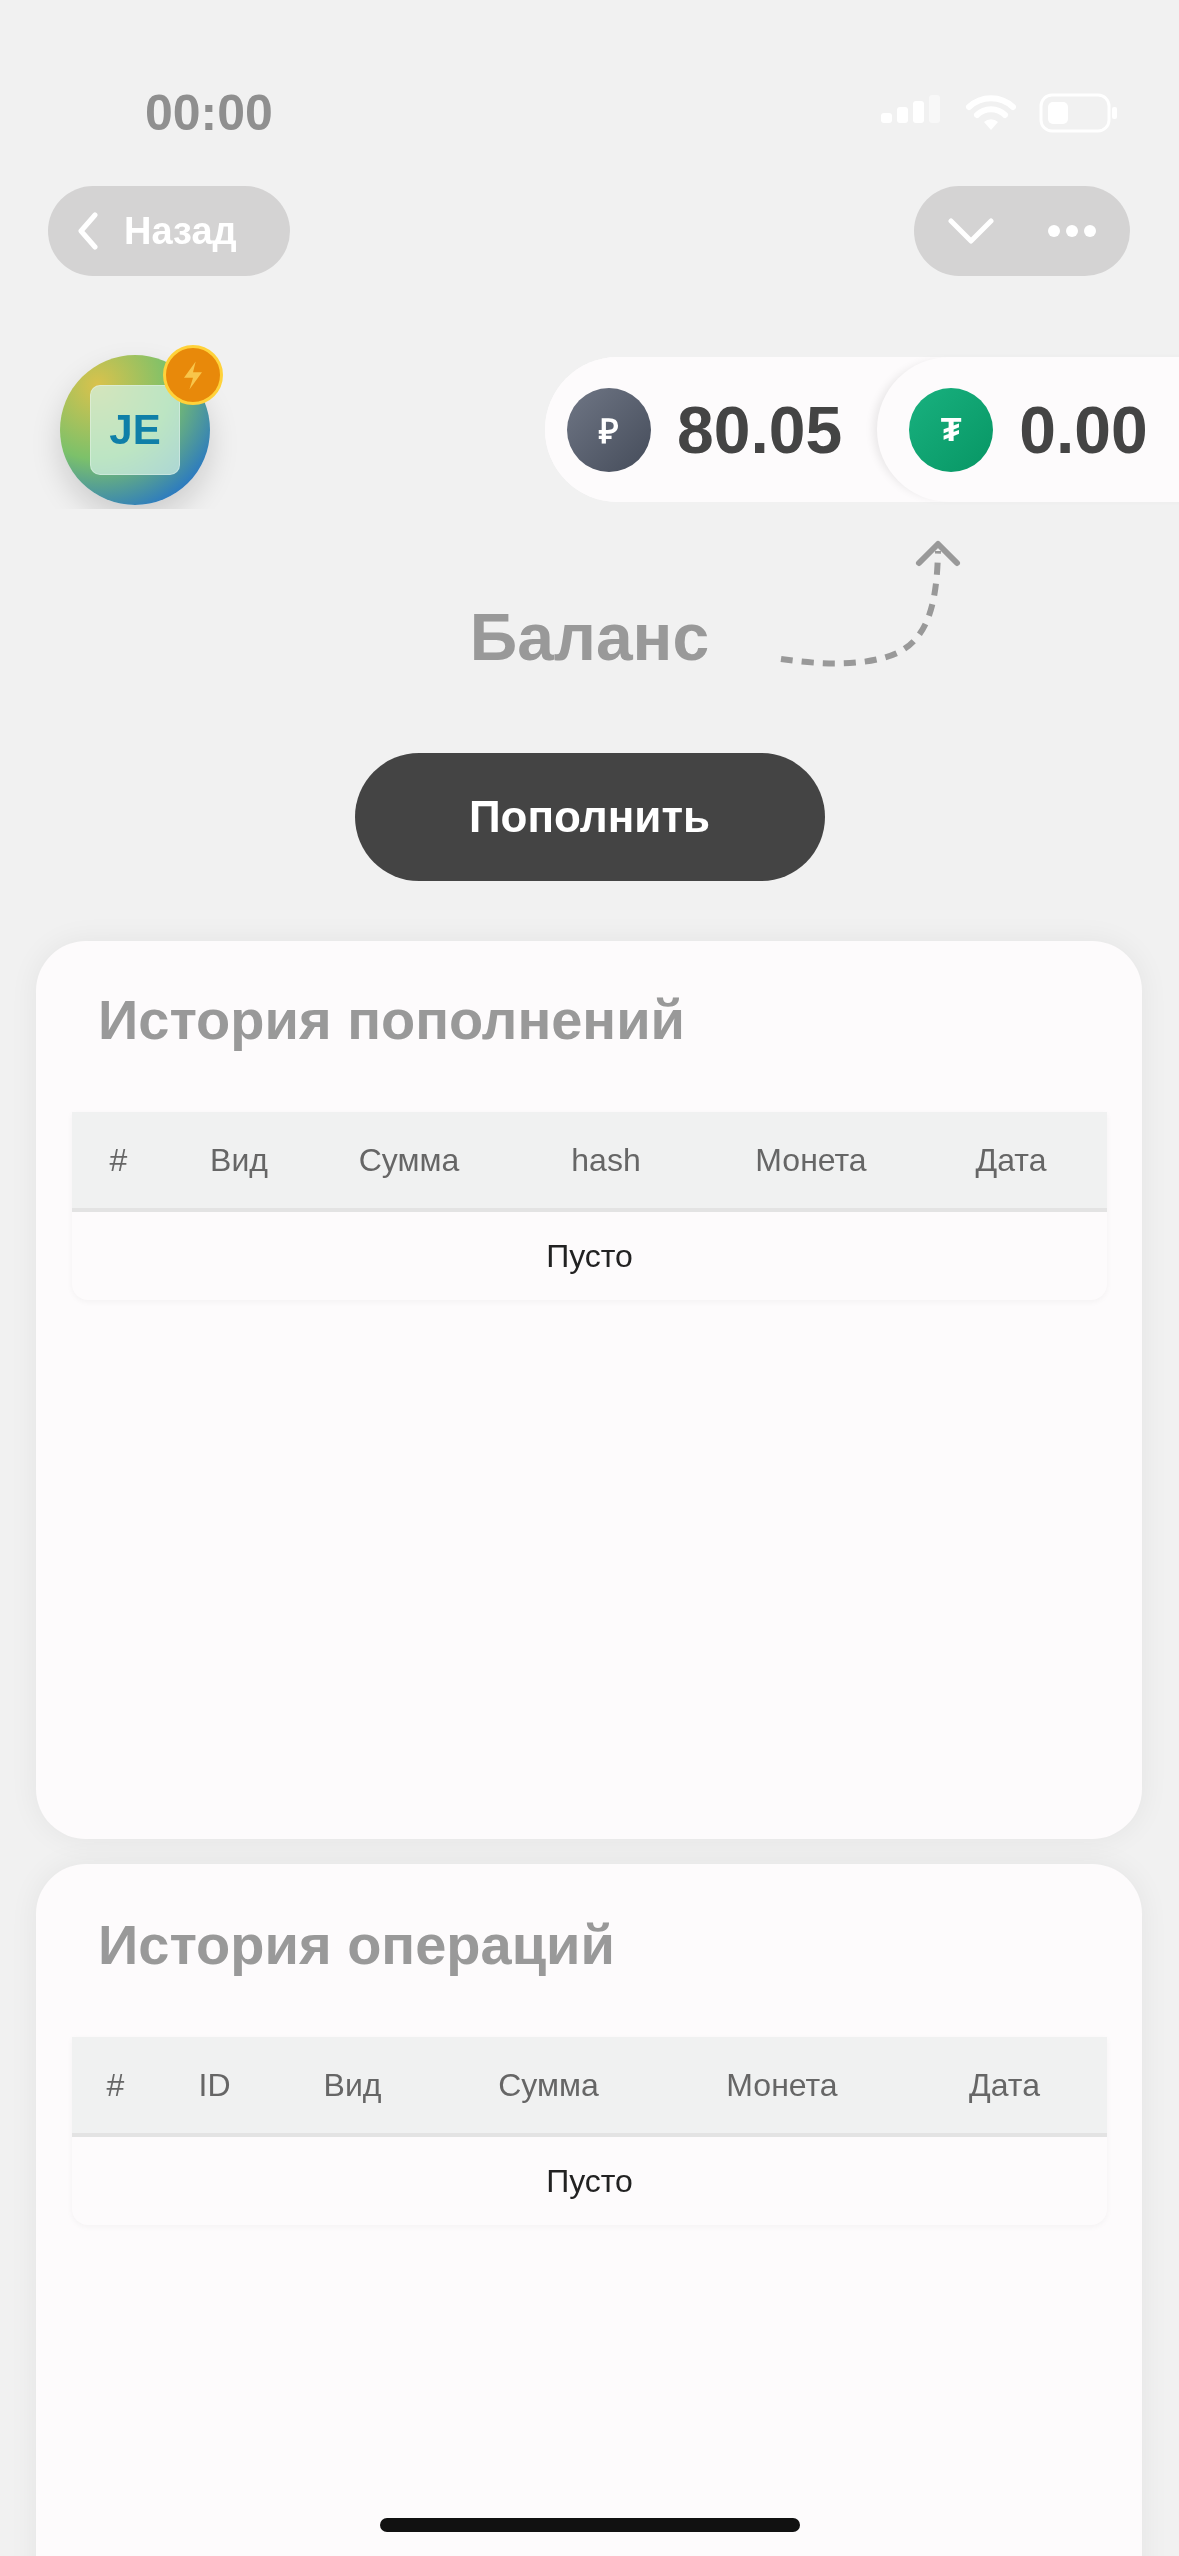 This screenshot has height=2556, width=1179. What do you see at coordinates (589, 637) in the screenshot?
I see `balance-label: Баланс` at bounding box center [589, 637].